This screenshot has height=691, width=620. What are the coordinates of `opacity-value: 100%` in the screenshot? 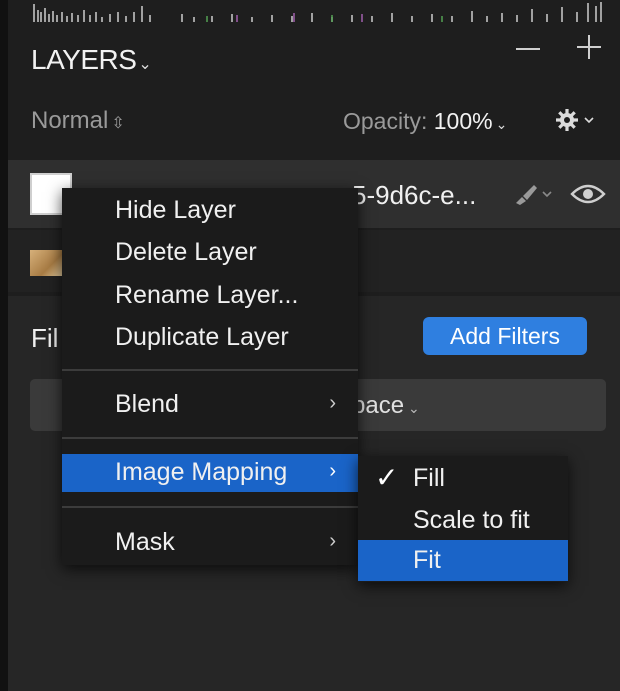 It's located at (463, 121).